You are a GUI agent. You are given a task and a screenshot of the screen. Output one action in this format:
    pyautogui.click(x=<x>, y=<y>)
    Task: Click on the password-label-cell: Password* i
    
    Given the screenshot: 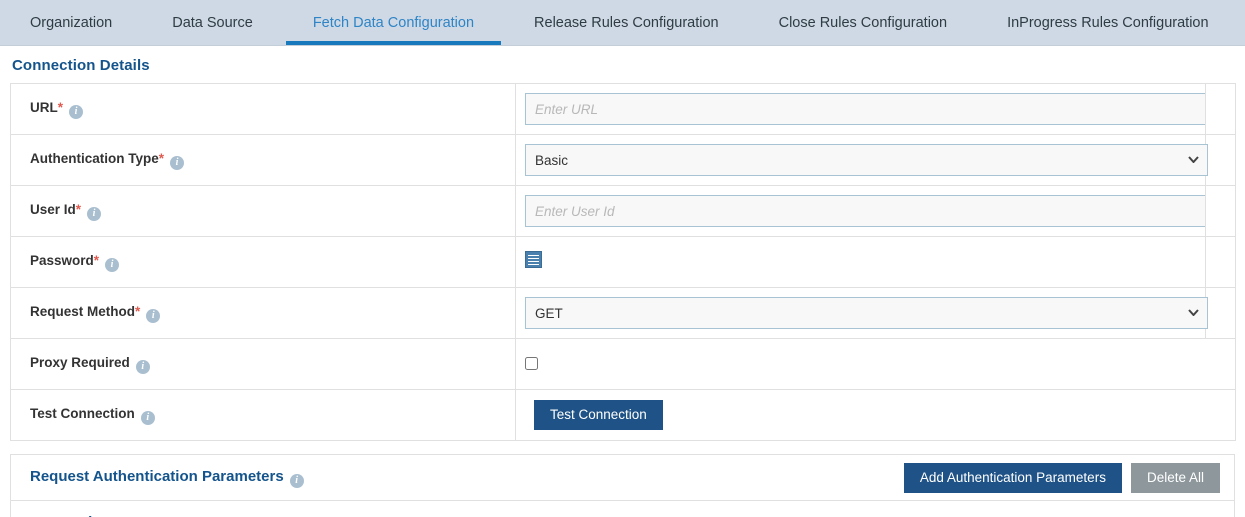 What is the action you would take?
    pyautogui.click(x=263, y=262)
    